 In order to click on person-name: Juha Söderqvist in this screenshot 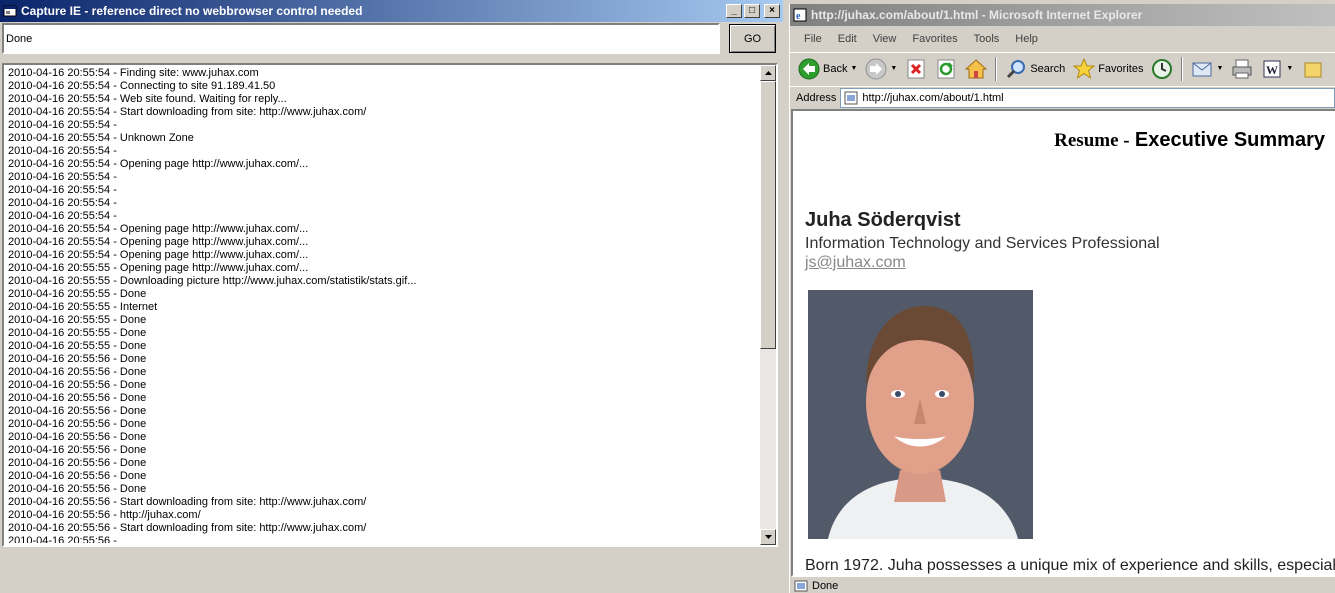, I will do `click(883, 220)`.